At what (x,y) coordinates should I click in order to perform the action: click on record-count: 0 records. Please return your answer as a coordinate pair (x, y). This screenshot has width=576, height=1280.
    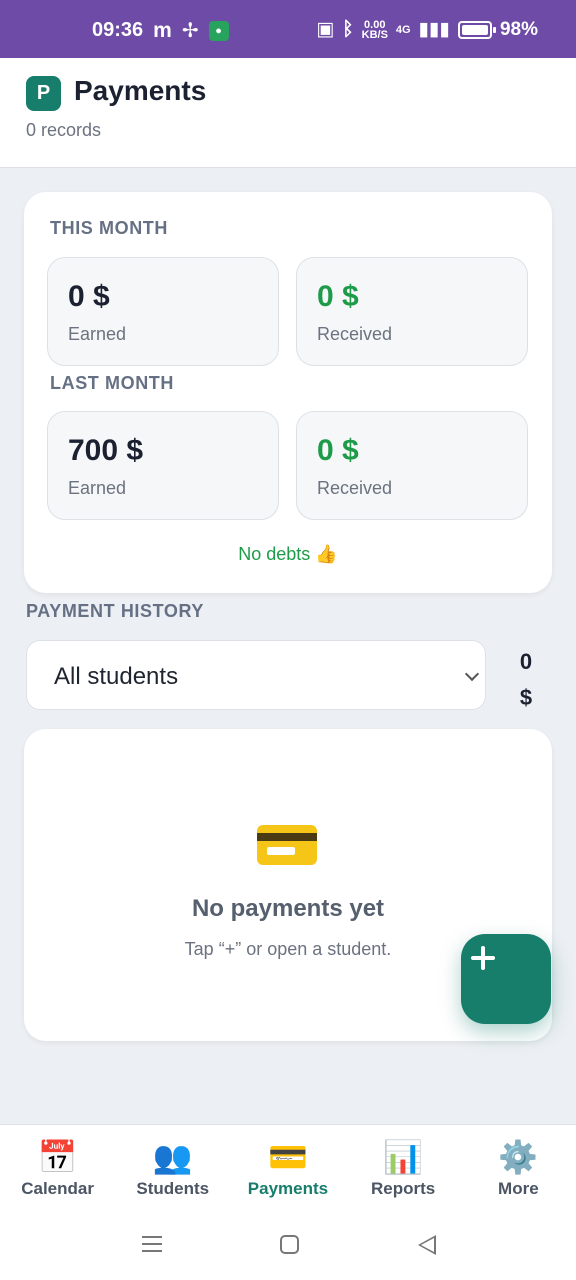
    Looking at the image, I should click on (64, 130).